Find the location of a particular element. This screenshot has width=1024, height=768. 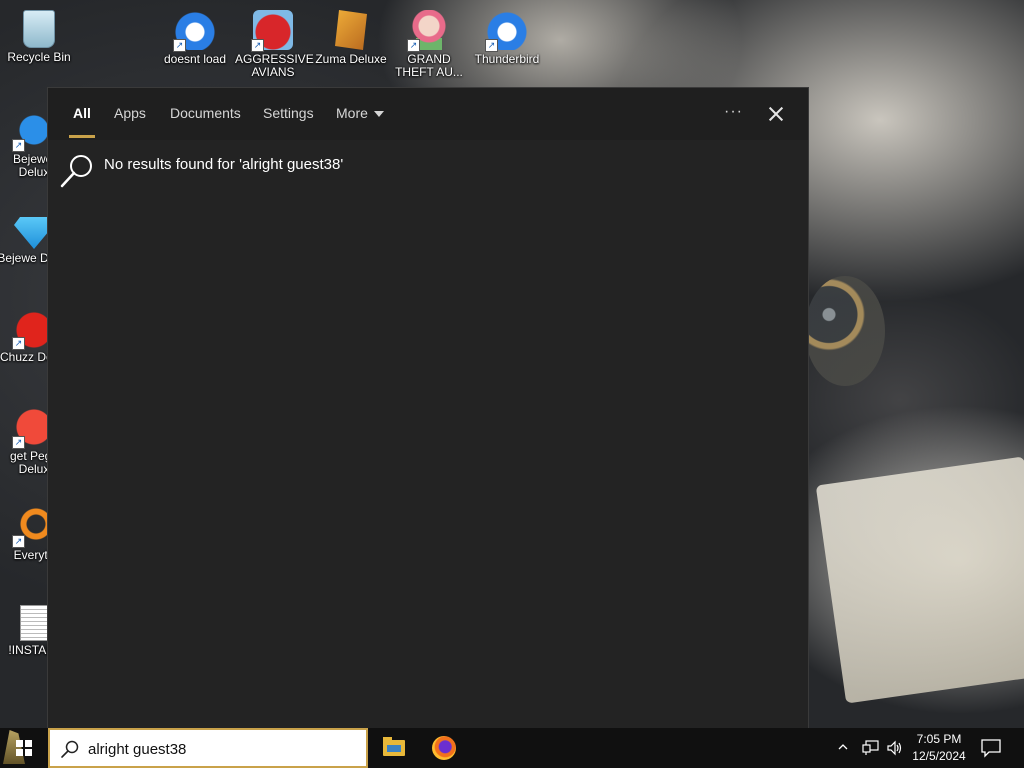

desktop-icon-doesnt-load: ↗ doesnt load is located at coordinates (195, 38).